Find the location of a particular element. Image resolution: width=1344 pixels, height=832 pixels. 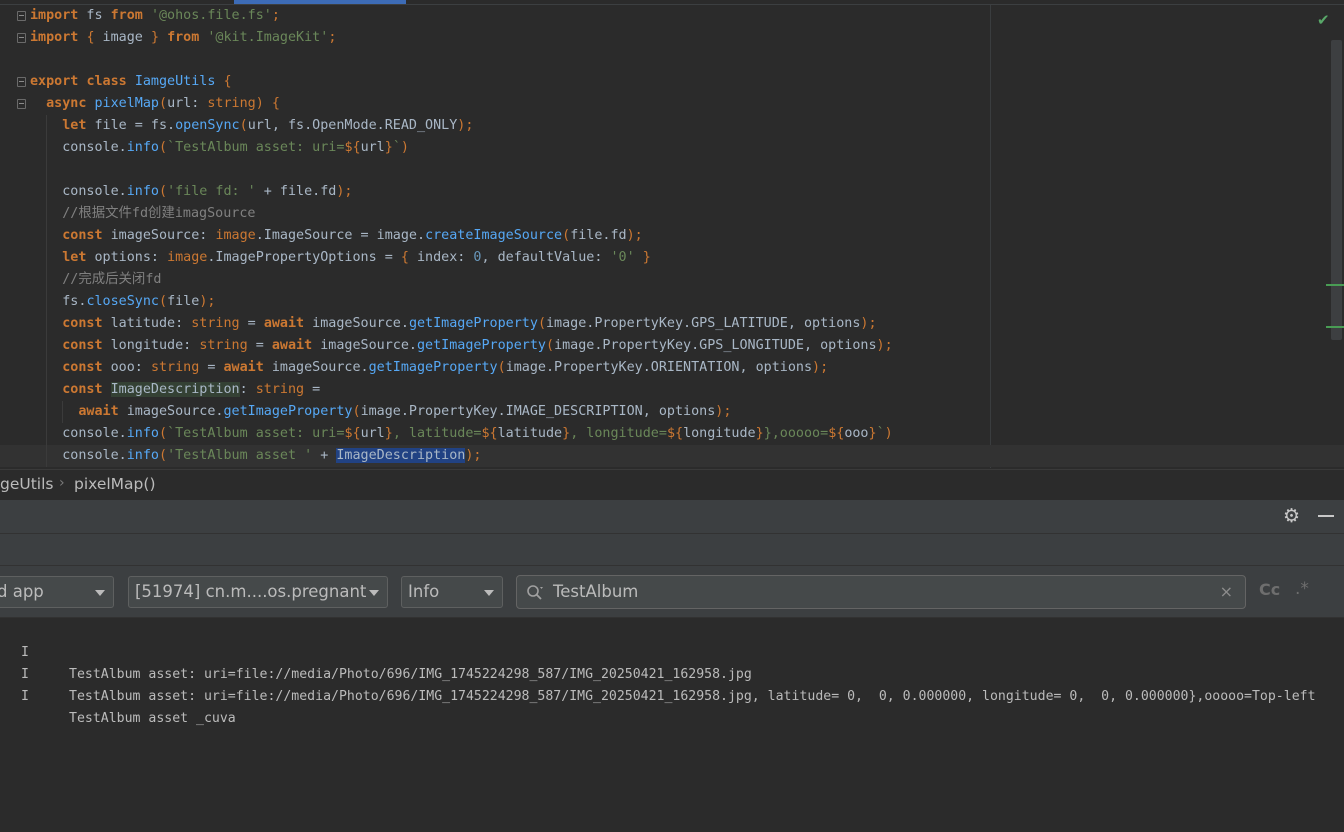

process-filter-value: [51974] cn.m....os.pregnant is located at coordinates (251, 591).